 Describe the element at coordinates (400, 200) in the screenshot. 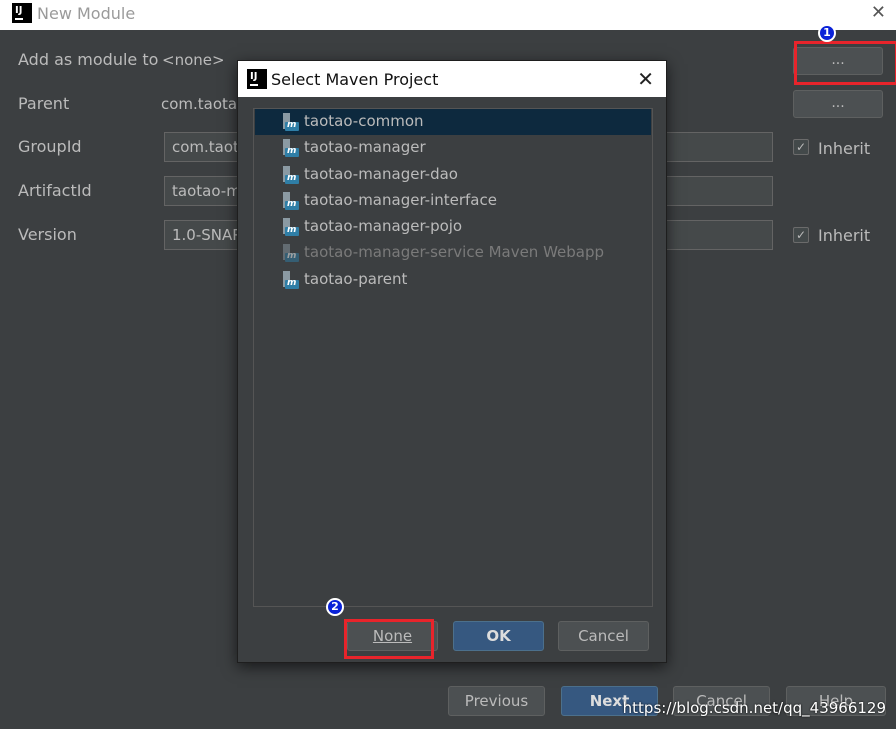

I see `list-item-label: taotao-manager-interface` at that location.